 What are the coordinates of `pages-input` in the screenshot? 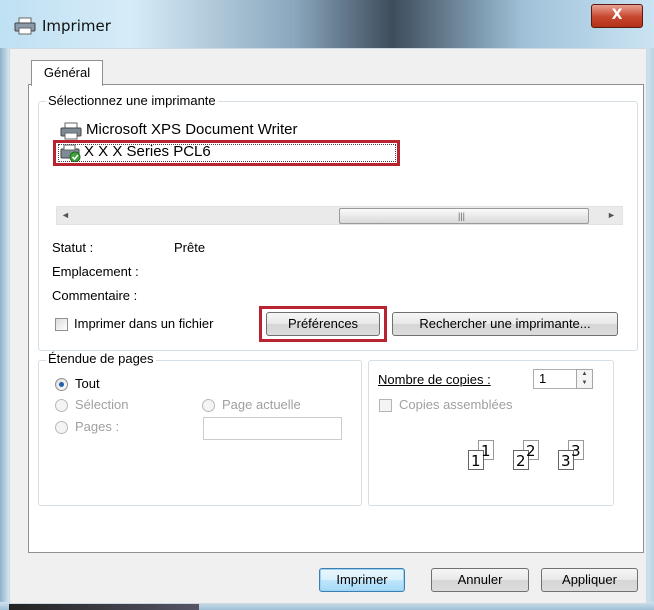 It's located at (272, 428).